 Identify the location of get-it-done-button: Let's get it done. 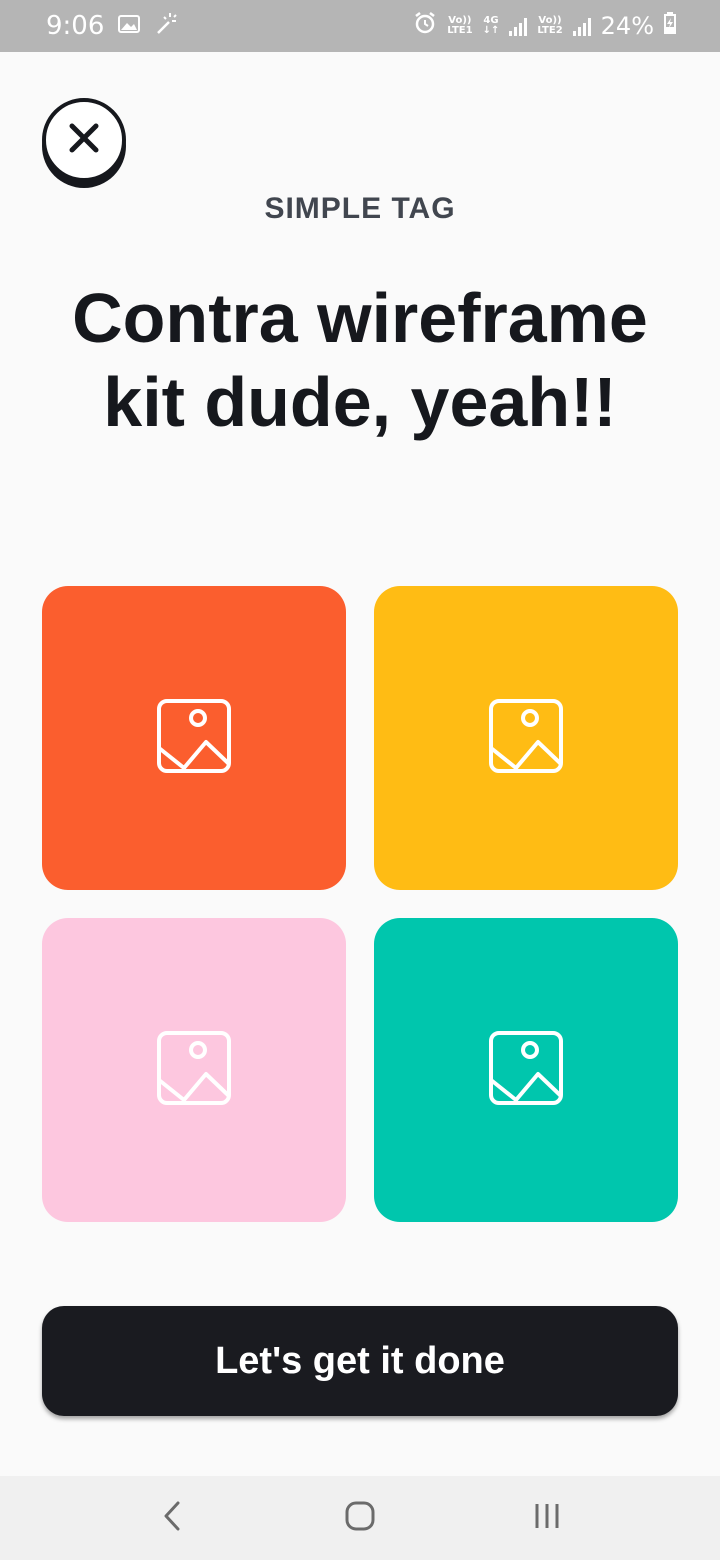
(360, 1361).